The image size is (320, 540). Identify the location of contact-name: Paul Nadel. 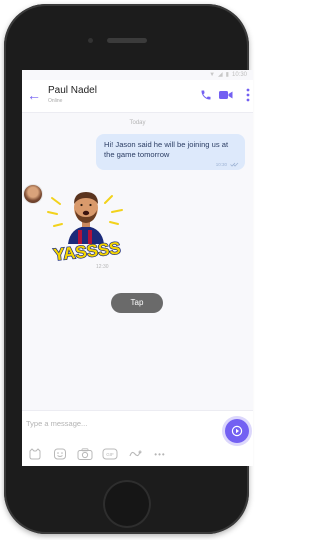
(72, 90).